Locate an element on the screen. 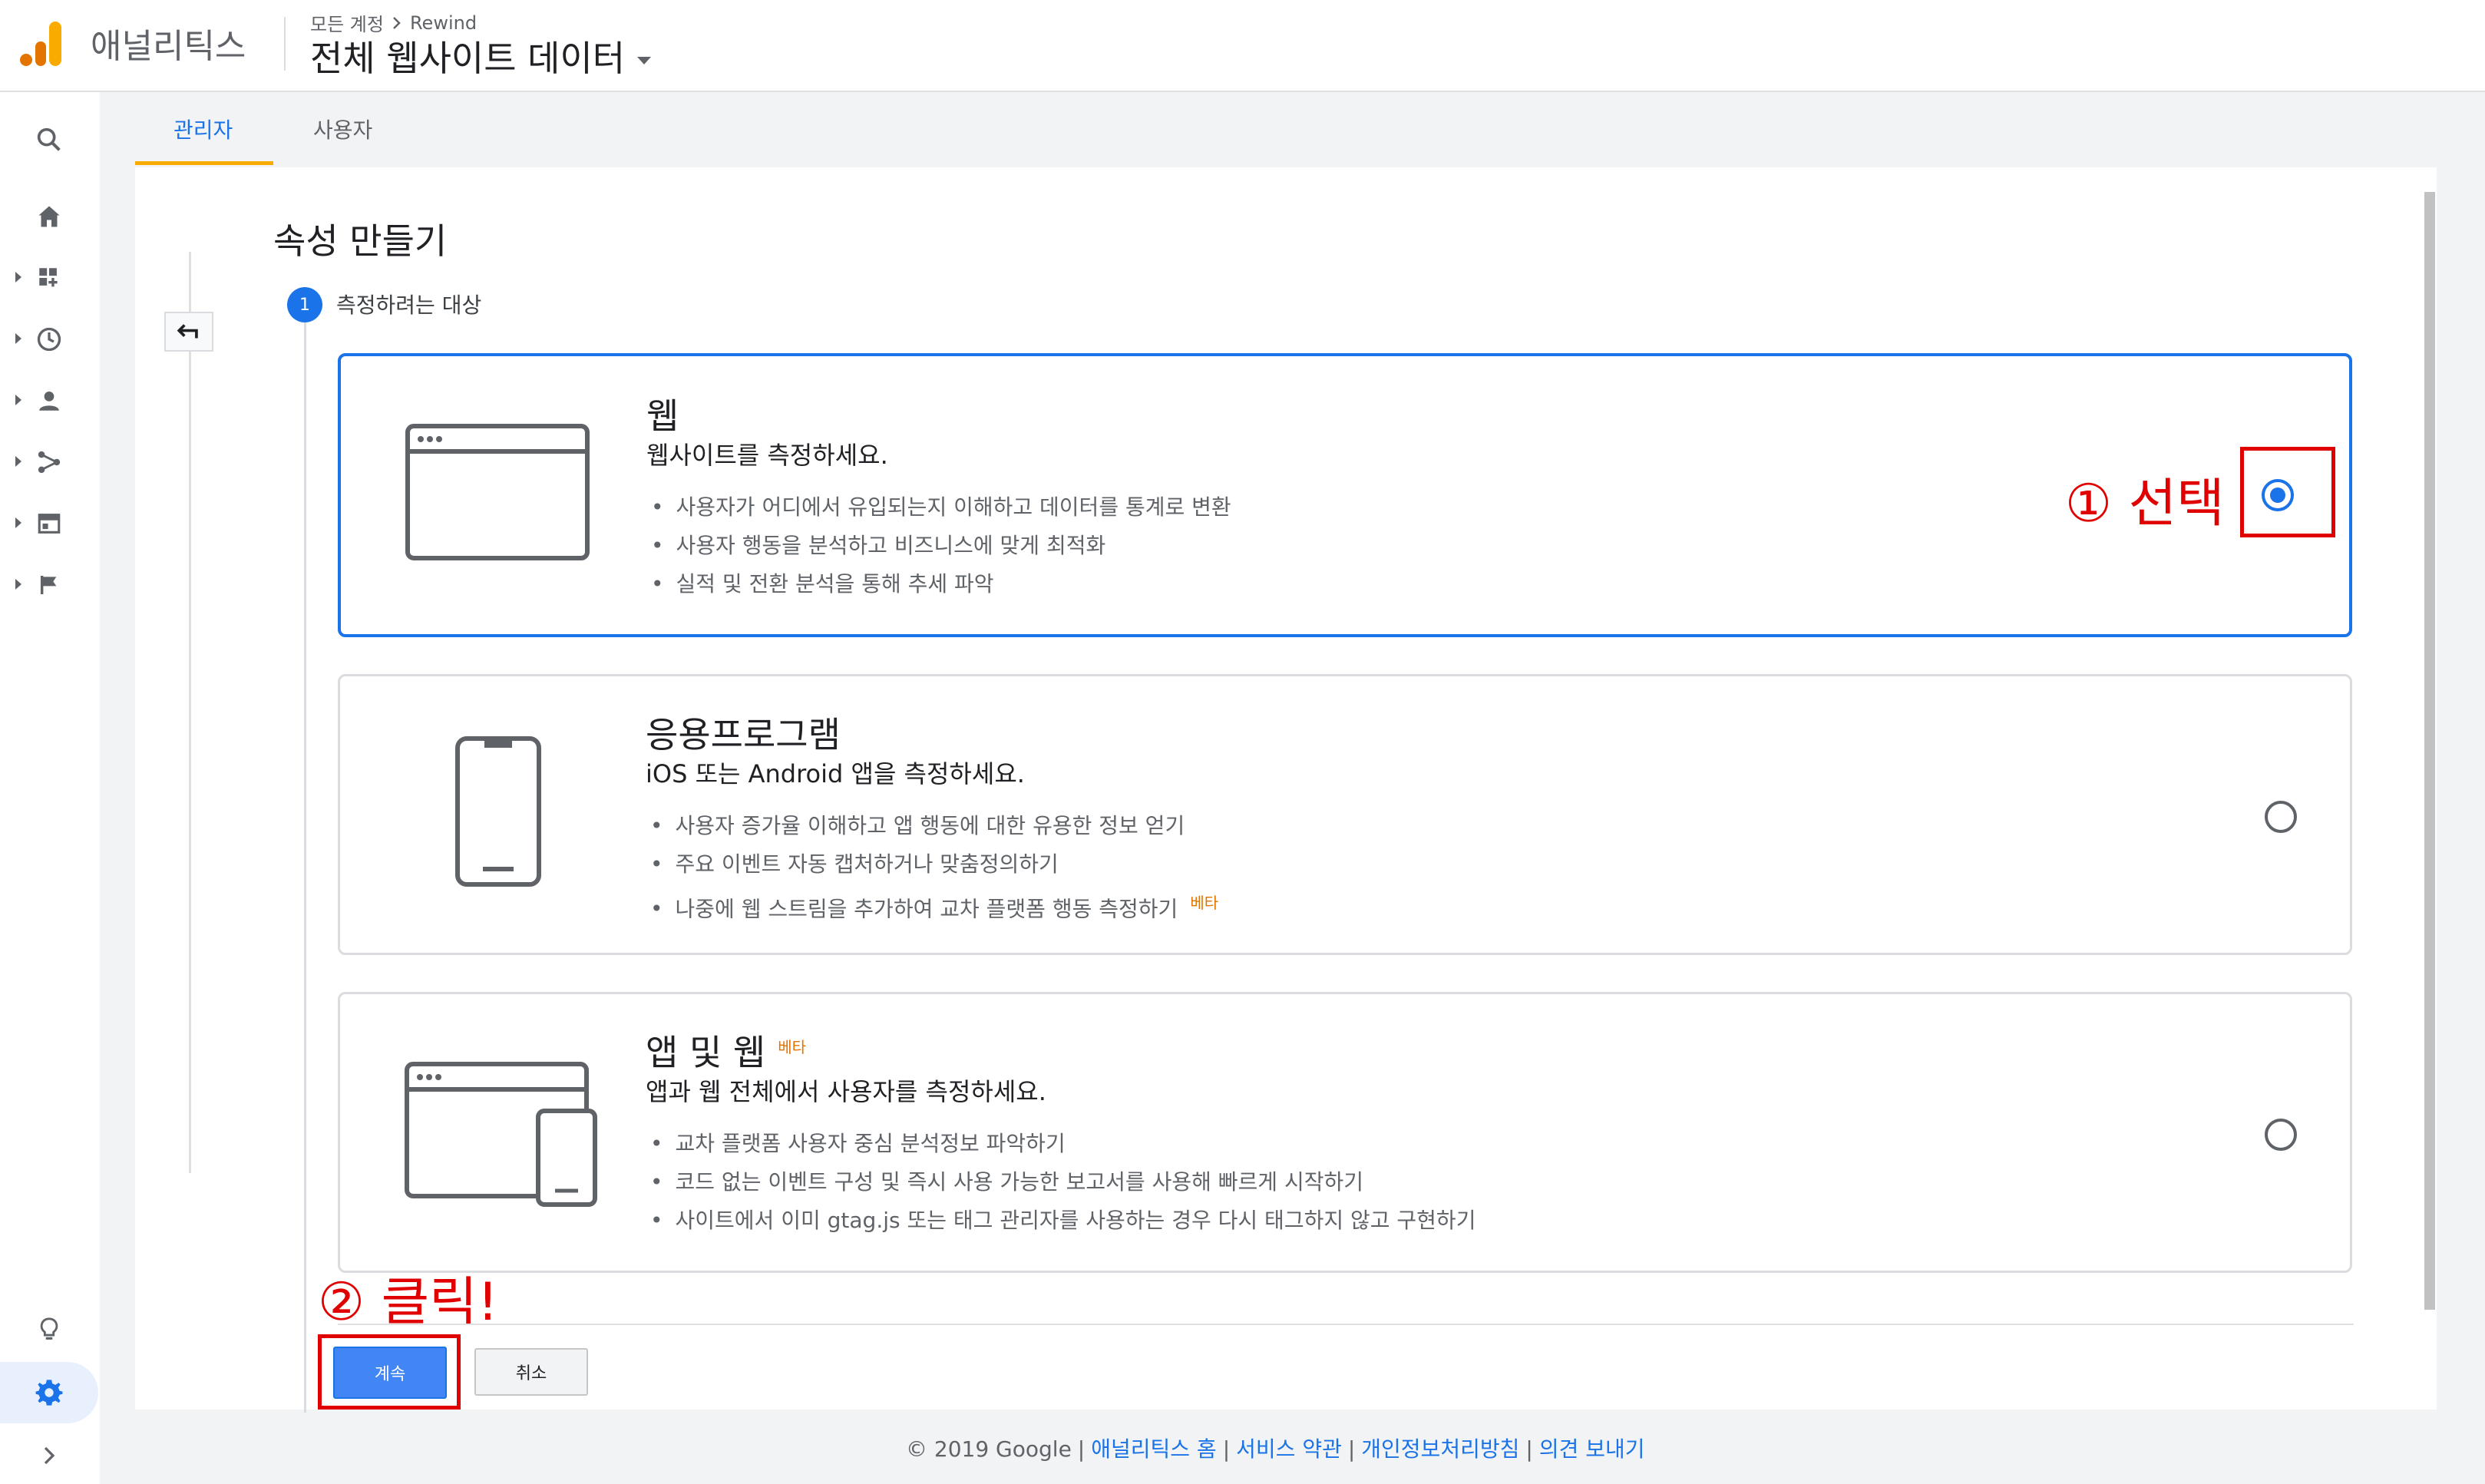 The width and height of the screenshot is (2485, 1484). page-title: 속성 만들기 is located at coordinates (360, 241).